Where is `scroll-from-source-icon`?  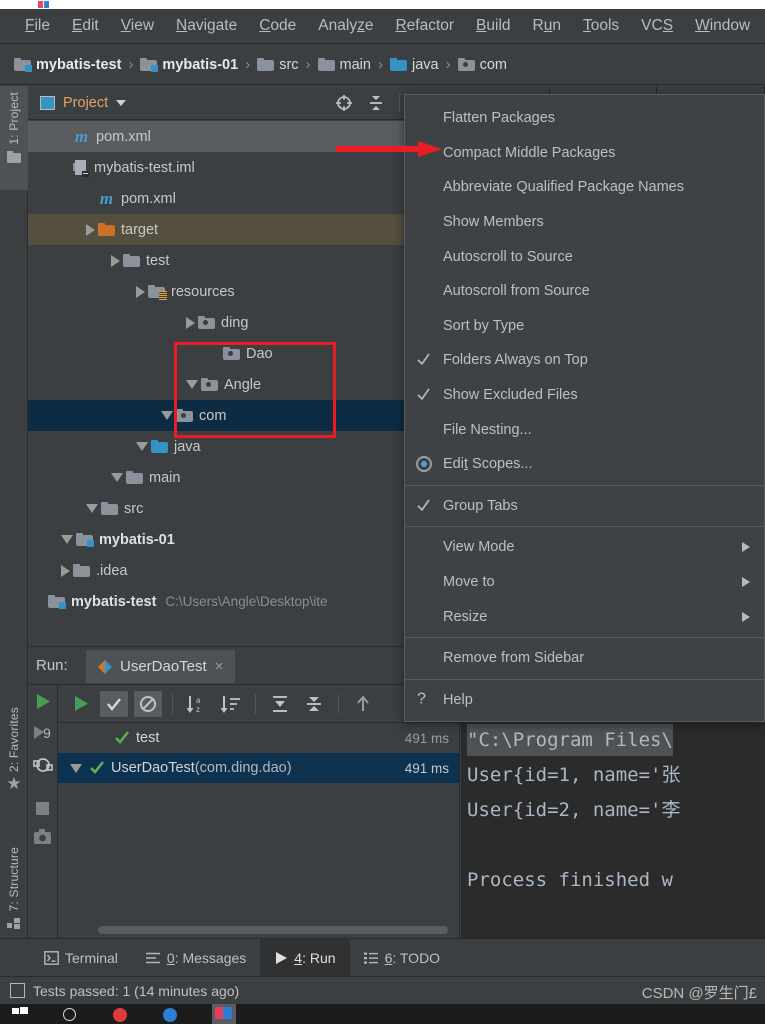 scroll-from-source-icon is located at coordinates (344, 103).